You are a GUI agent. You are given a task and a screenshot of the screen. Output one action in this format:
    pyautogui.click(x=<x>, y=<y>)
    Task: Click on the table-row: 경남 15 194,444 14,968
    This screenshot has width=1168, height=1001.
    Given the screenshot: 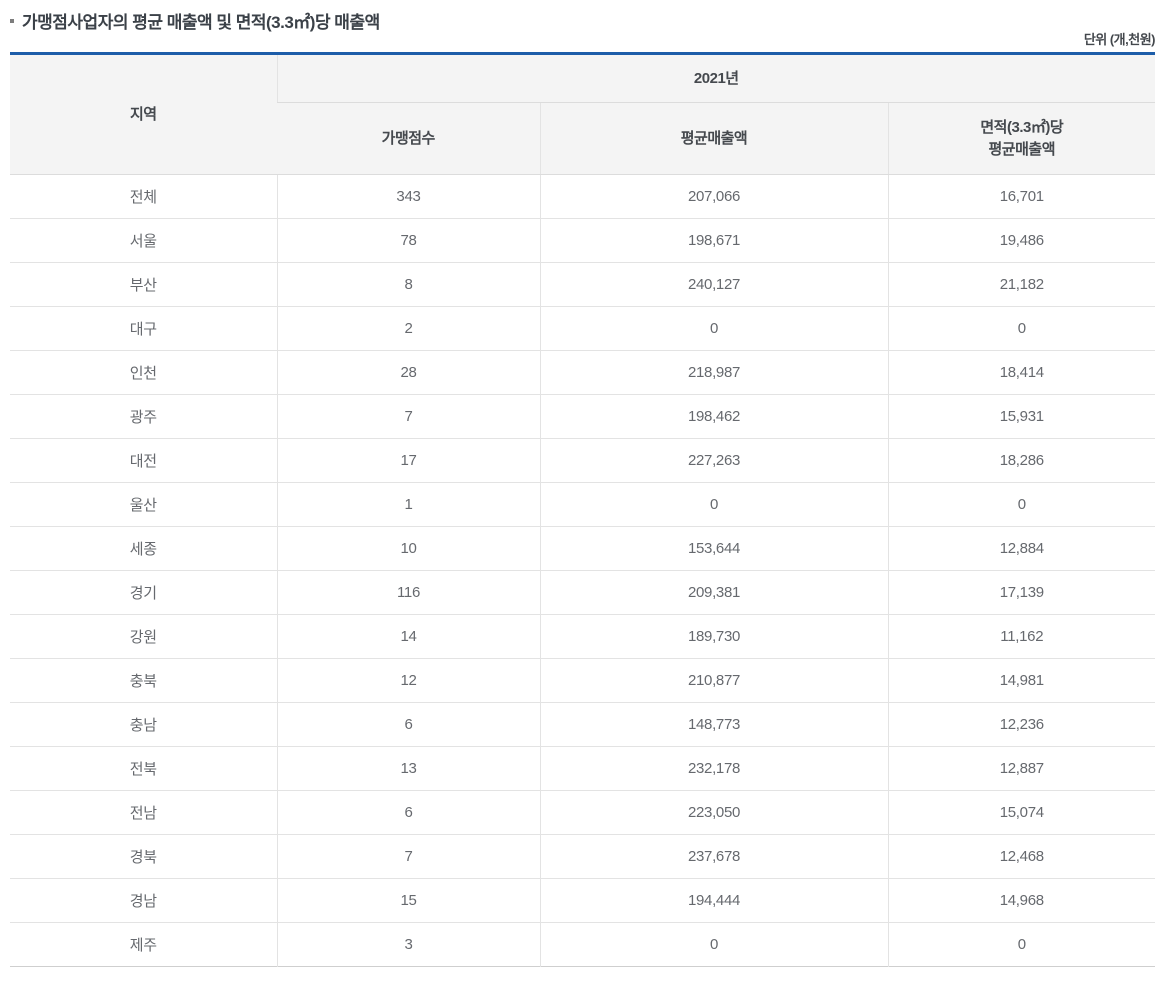 What is the action you would take?
    pyautogui.click(x=583, y=900)
    